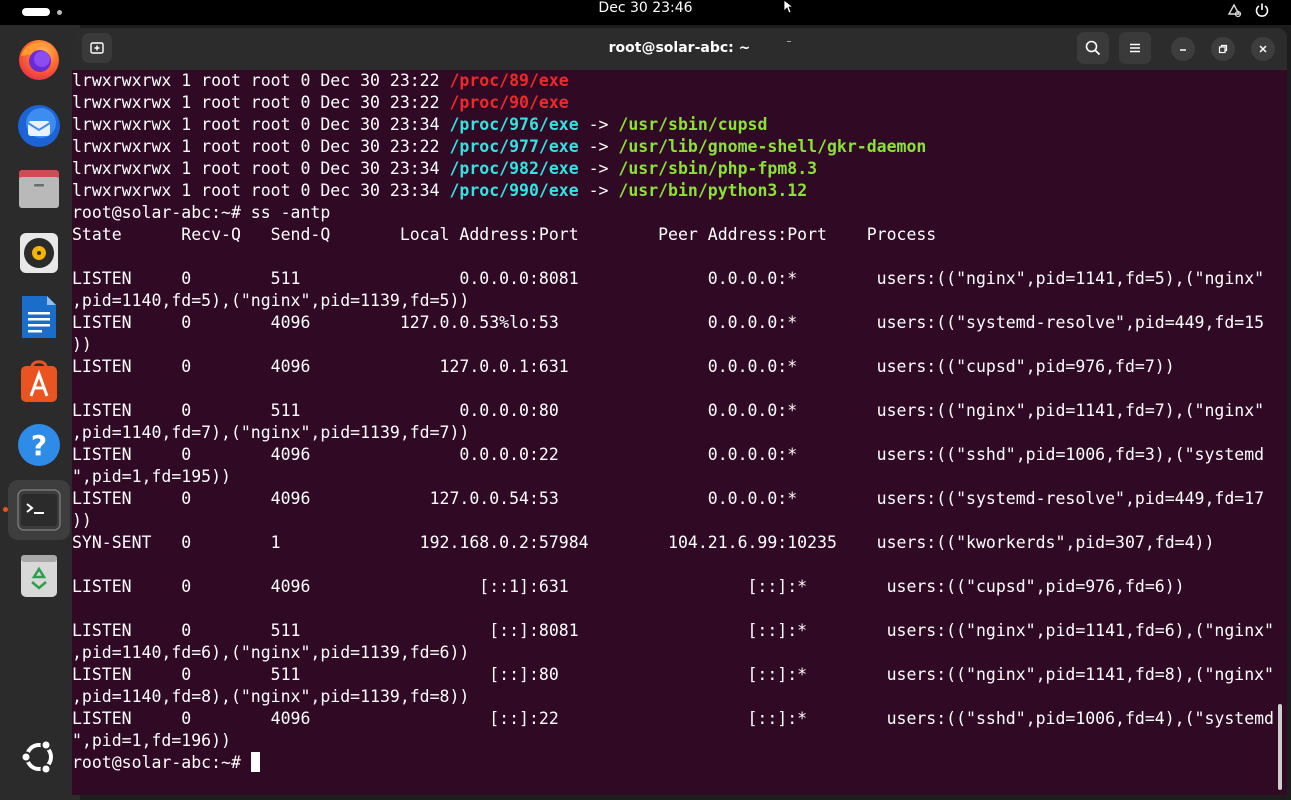  What do you see at coordinates (509, 80) in the screenshot?
I see `proc-exe-path: /proc/89/exe` at bounding box center [509, 80].